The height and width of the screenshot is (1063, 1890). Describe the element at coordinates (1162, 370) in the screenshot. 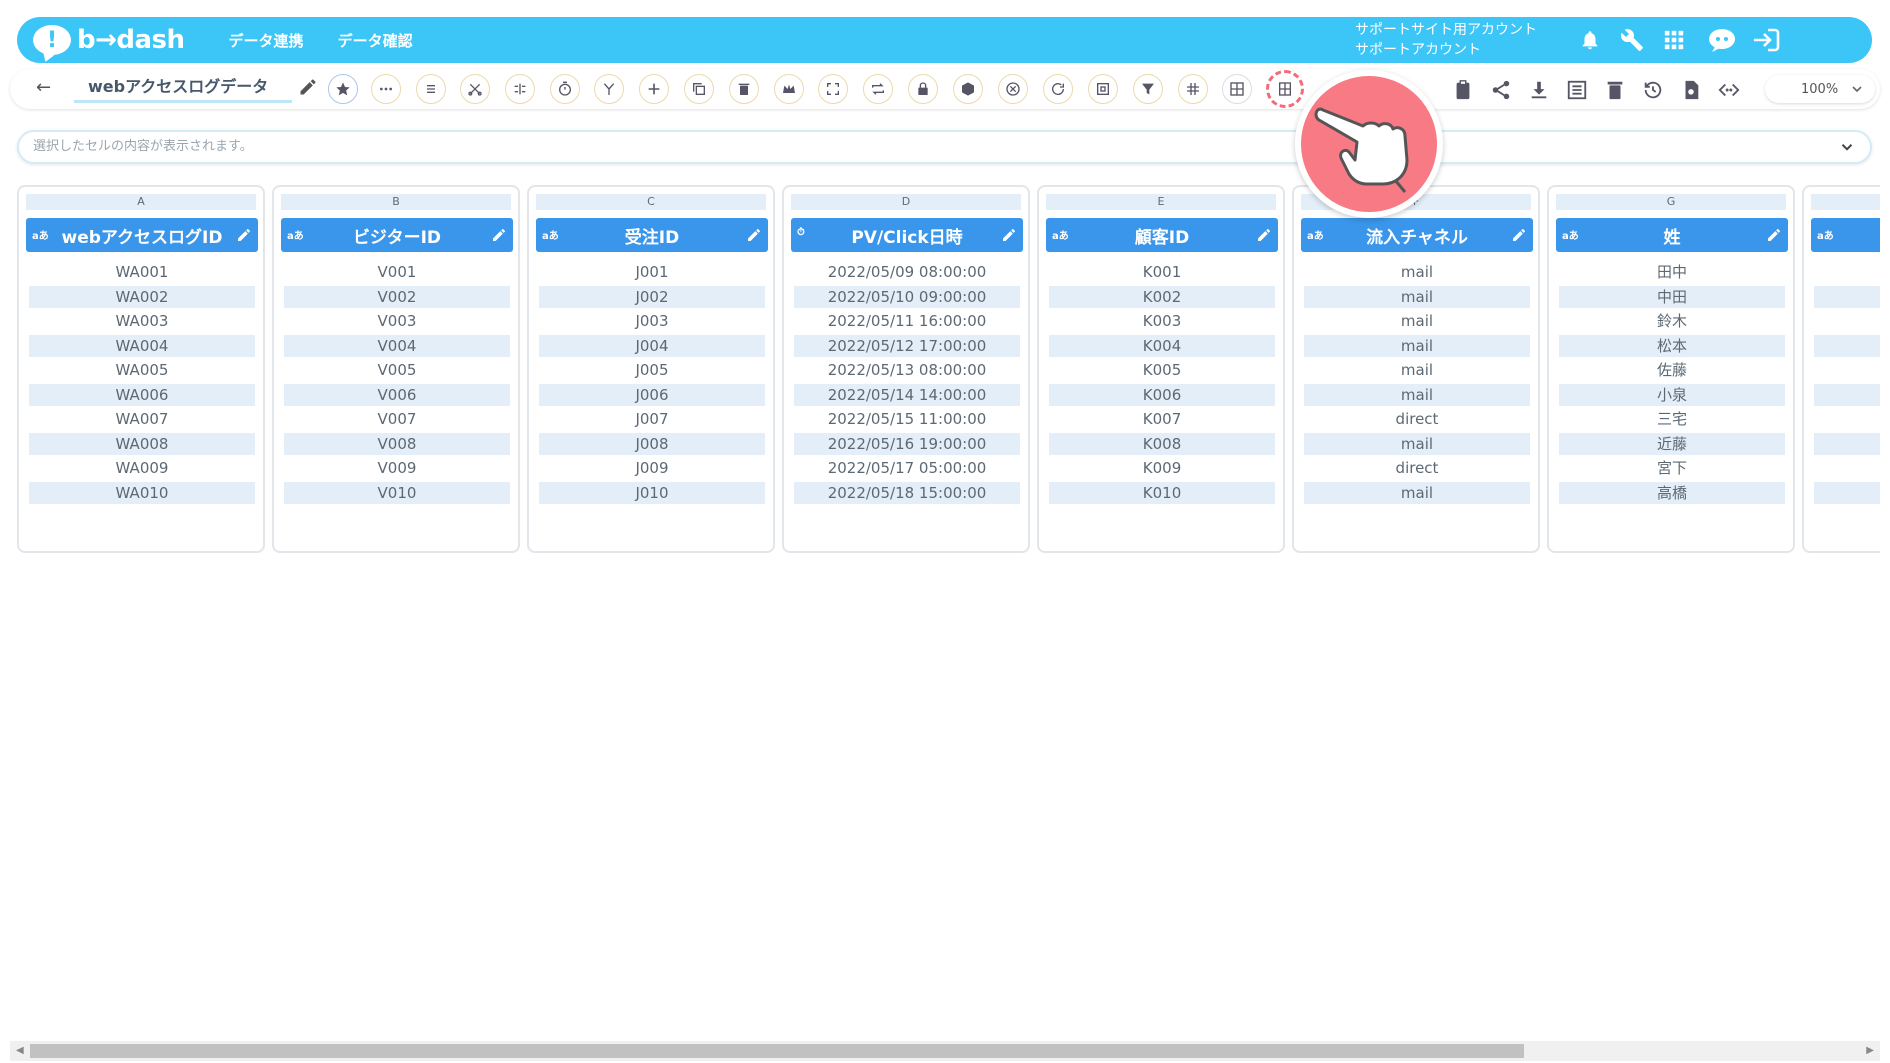

I see `table-cell: K005` at that location.